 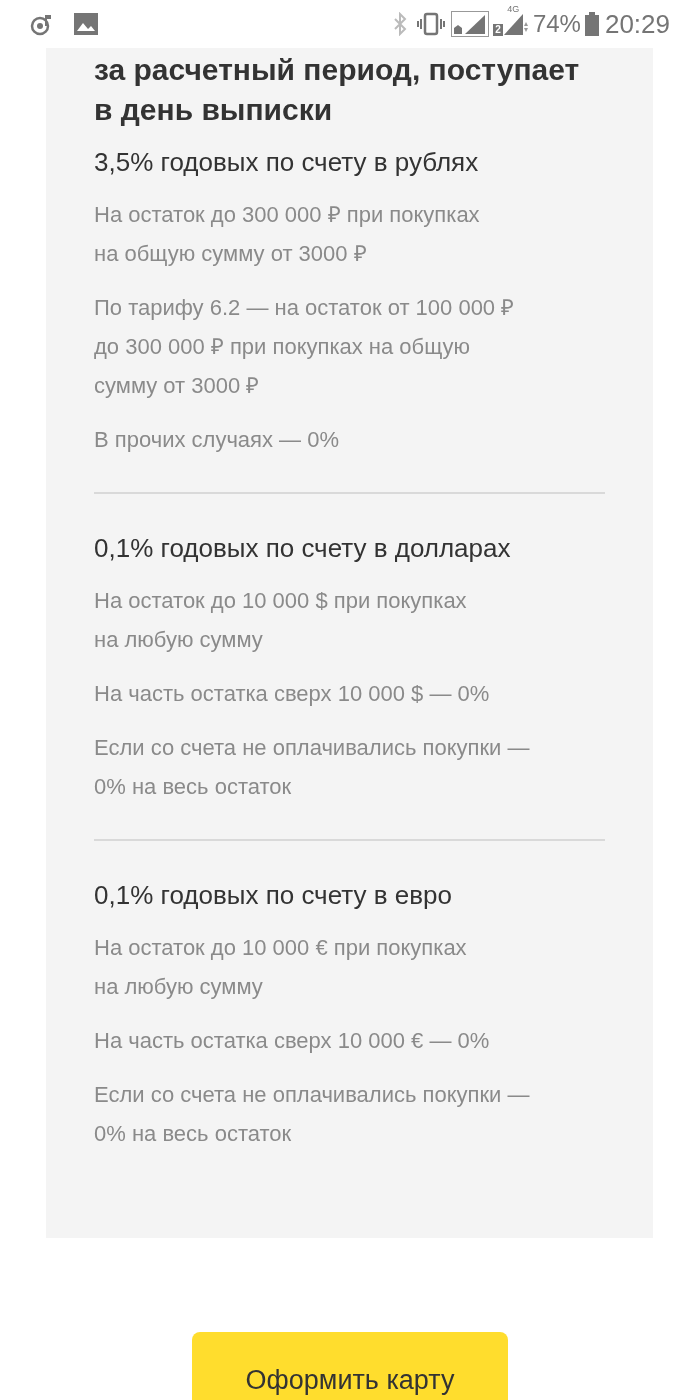 I want to click on section-title: 0,1% годовых по счету в евро, so click(x=273, y=895).